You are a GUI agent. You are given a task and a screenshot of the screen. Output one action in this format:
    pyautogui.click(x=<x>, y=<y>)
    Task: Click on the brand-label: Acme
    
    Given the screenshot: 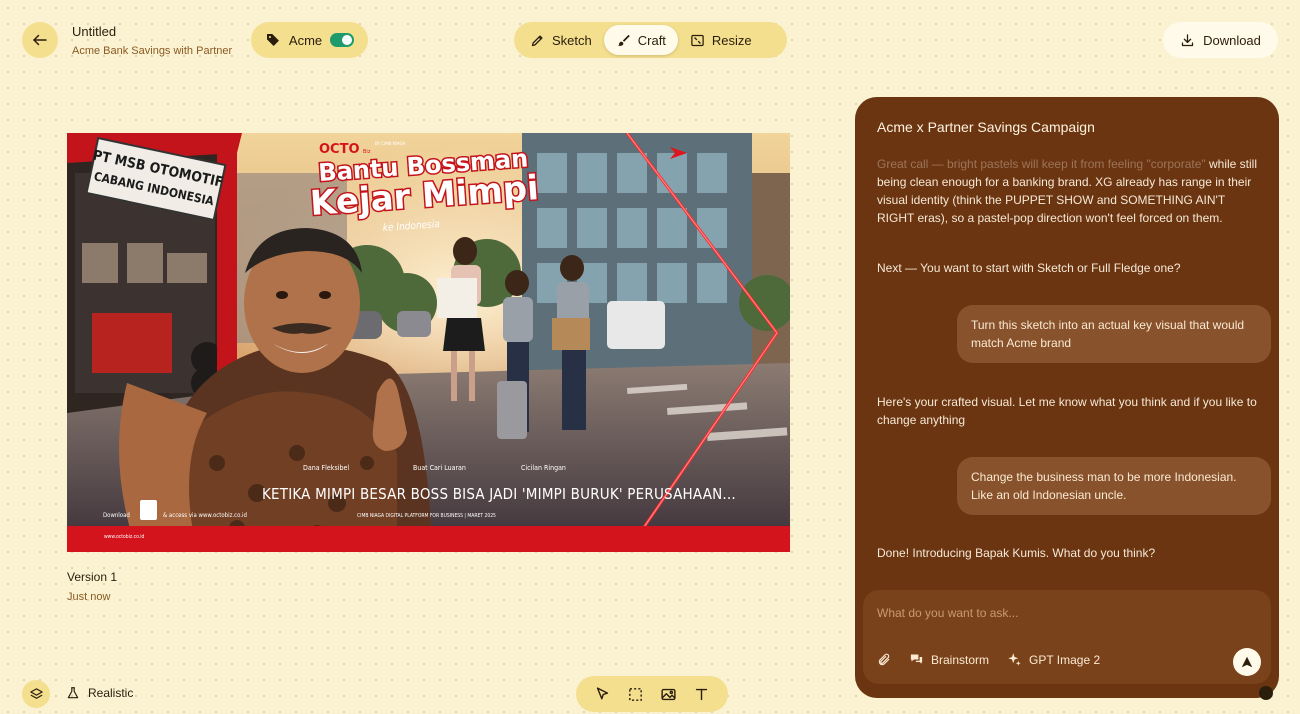 What is the action you would take?
    pyautogui.click(x=305, y=40)
    